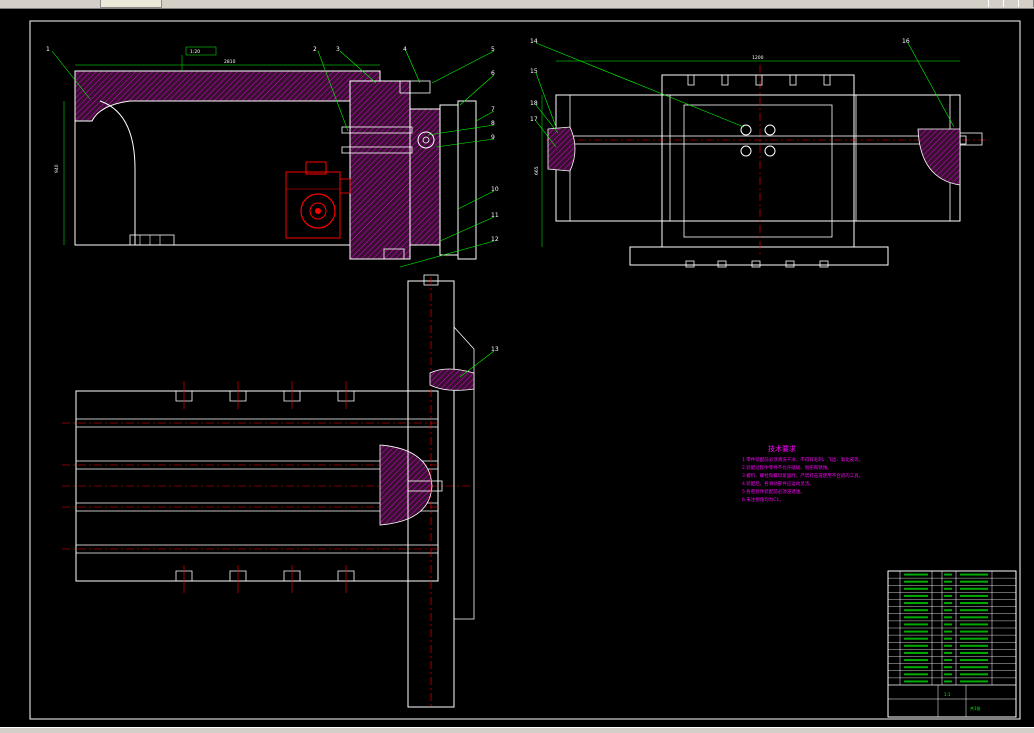 This screenshot has height=733, width=1034. What do you see at coordinates (493, 49) in the screenshot?
I see `balloon-5: 5` at bounding box center [493, 49].